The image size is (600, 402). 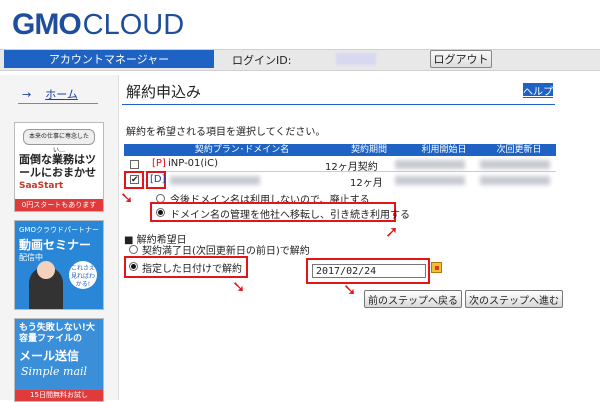 What do you see at coordinates (49, 356) in the screenshot?
I see `ad-headline: メール送信` at bounding box center [49, 356].